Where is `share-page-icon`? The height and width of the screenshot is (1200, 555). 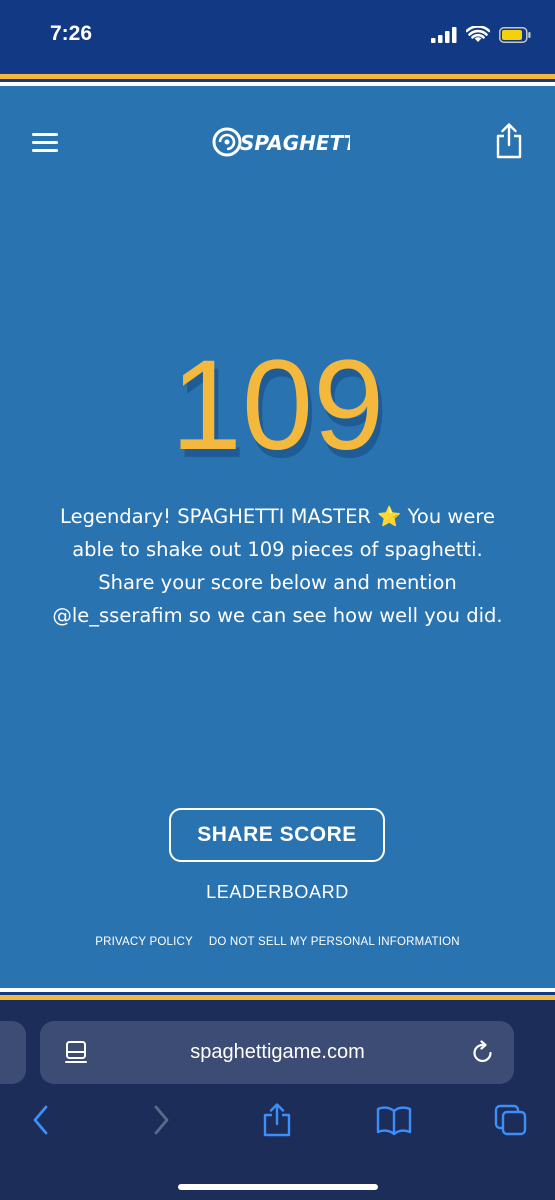 share-page-icon is located at coordinates (277, 1120).